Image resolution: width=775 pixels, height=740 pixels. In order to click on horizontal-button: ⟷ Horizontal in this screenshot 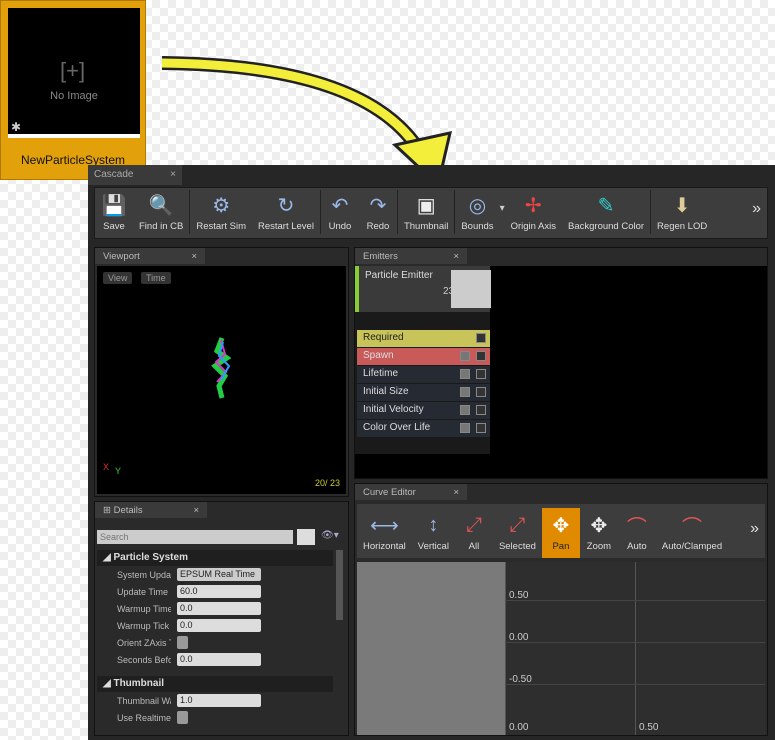, I will do `click(384, 535)`.